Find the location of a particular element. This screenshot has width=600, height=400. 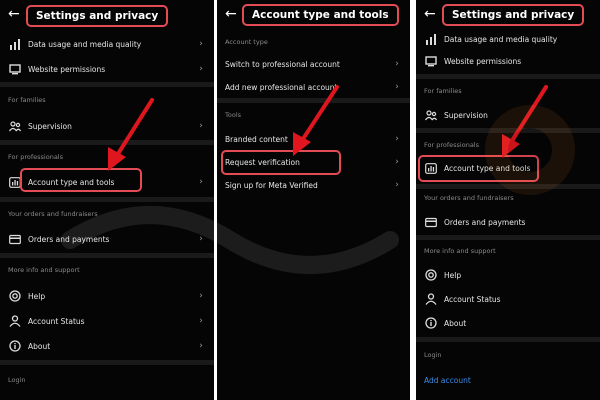

menu-item-about: About is located at coordinates (508, 323).